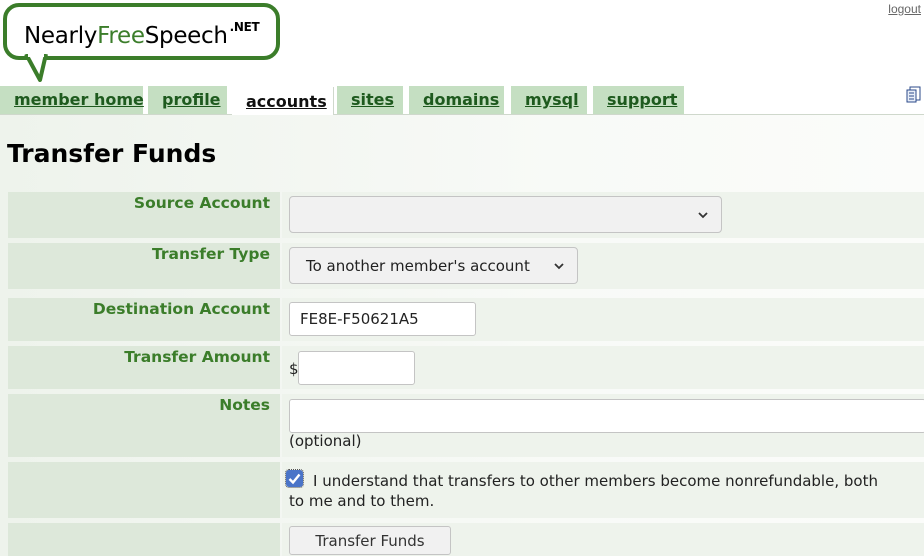 The image size is (924, 556). I want to click on transfer-type-select: To another member's account, so click(433, 265).